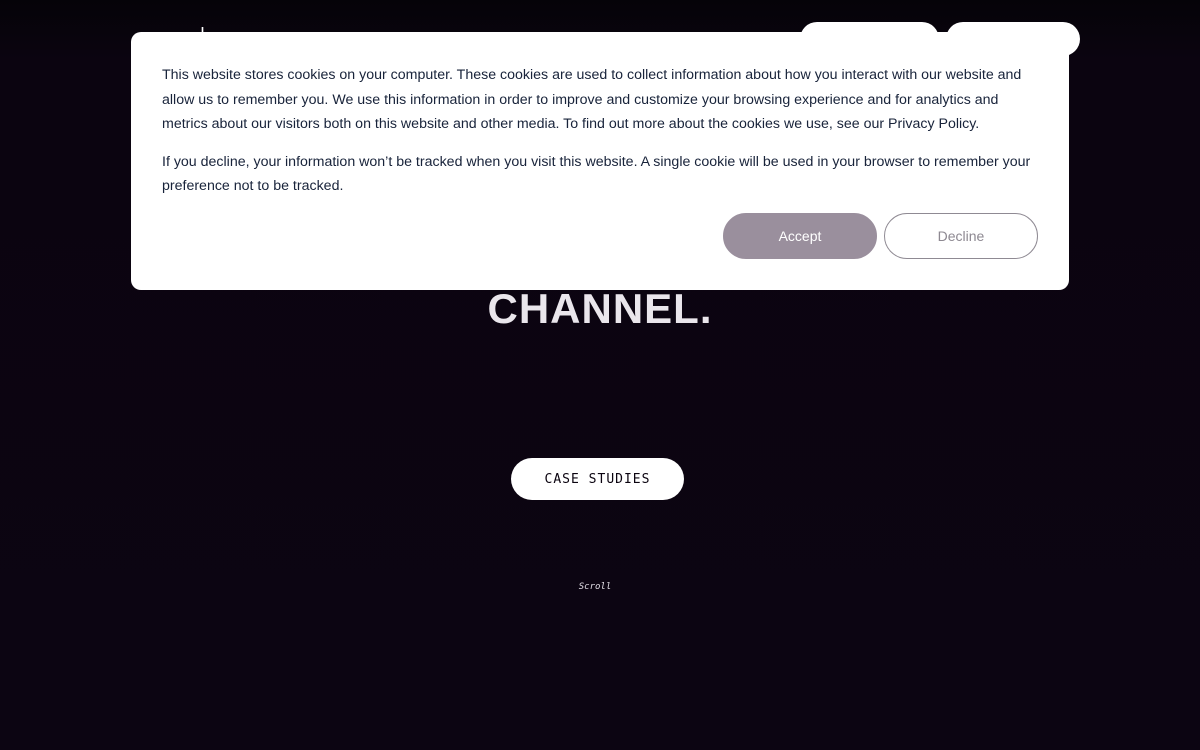 The height and width of the screenshot is (750, 1200). What do you see at coordinates (961, 236) in the screenshot?
I see `decline-cookies-button: Decline` at bounding box center [961, 236].